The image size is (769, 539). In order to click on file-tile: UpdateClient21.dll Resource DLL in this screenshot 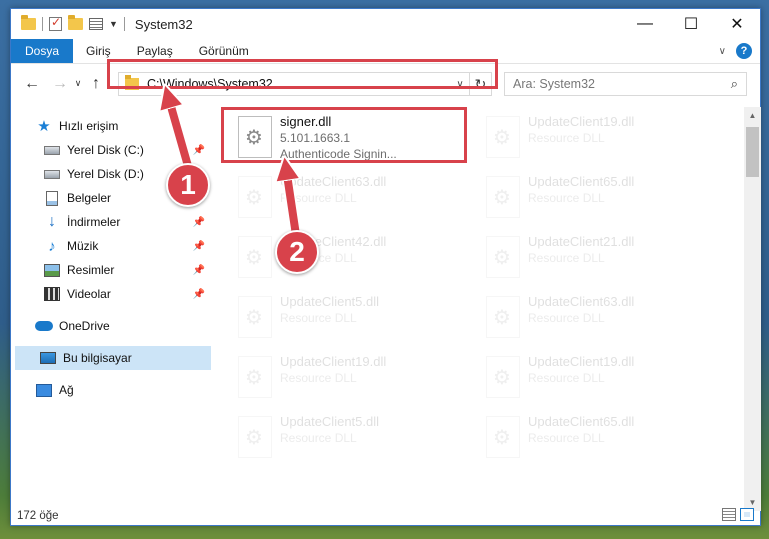, I will do `click(601, 259)`.